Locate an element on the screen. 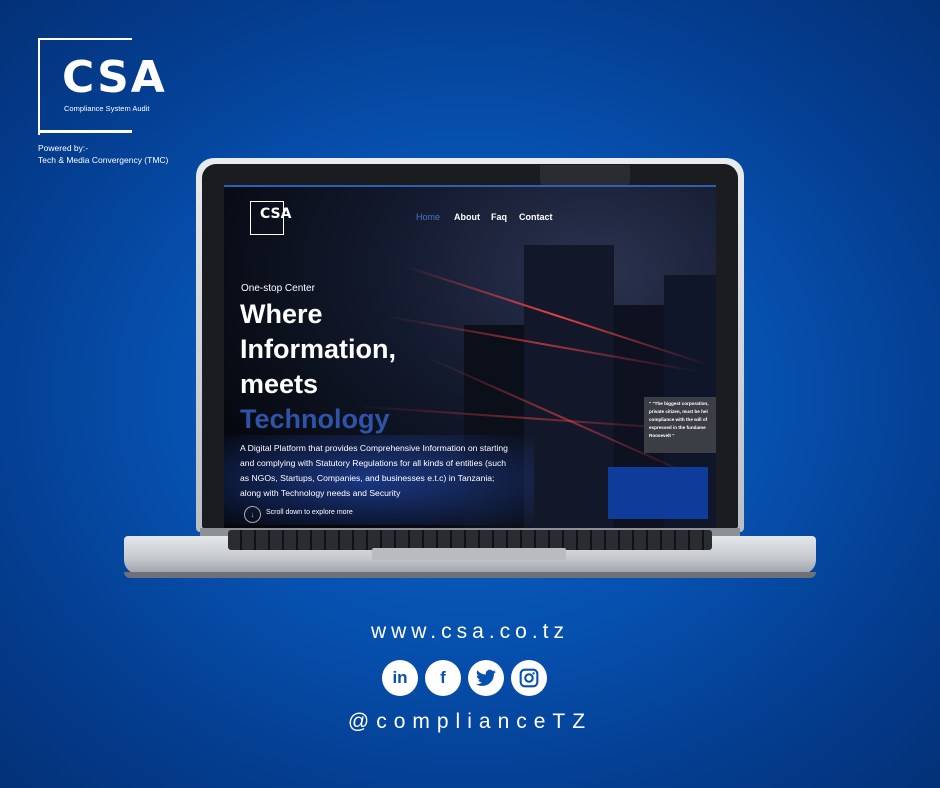  blue-card is located at coordinates (658, 493).